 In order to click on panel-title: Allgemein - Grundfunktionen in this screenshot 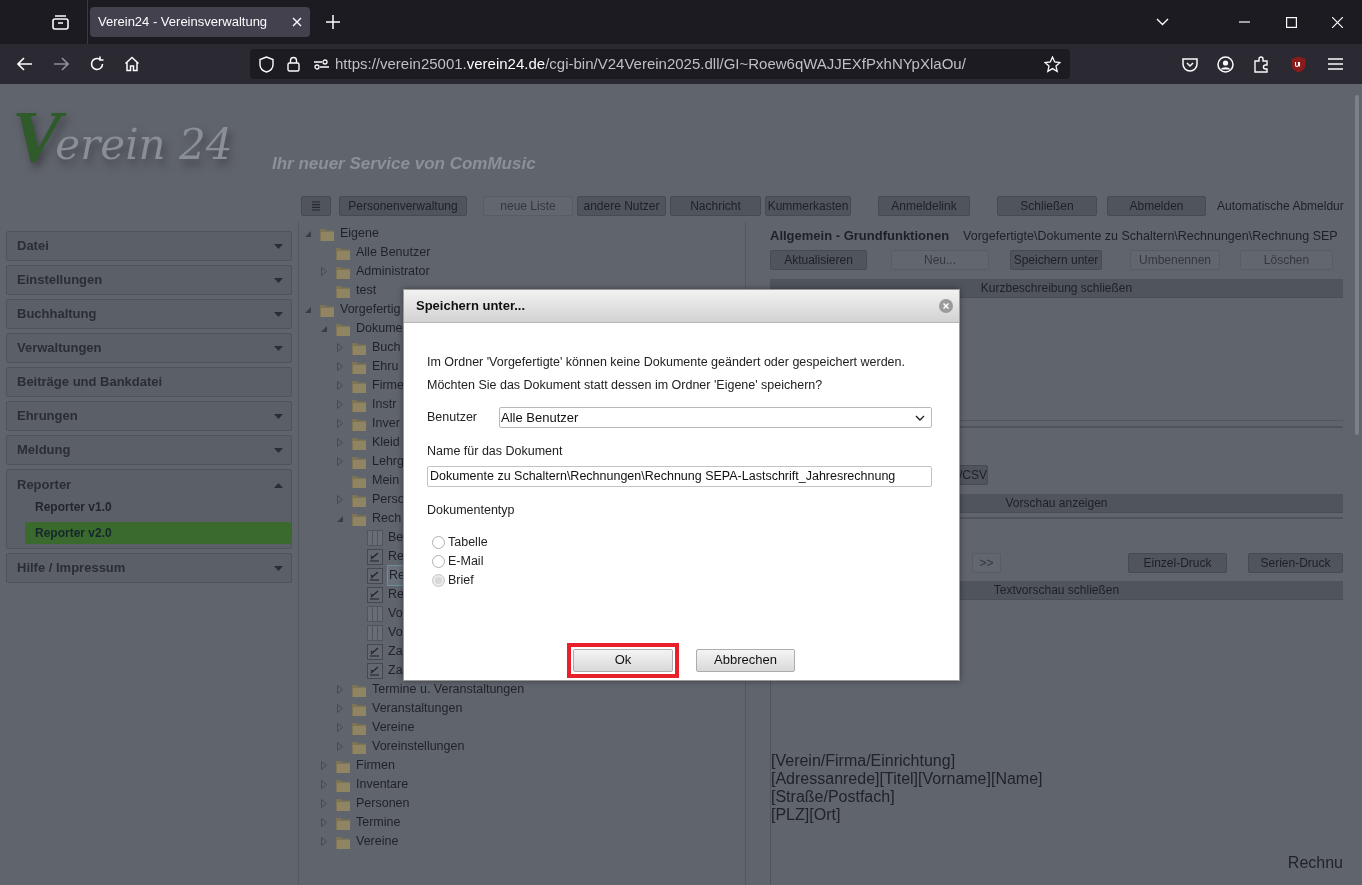, I will do `click(860, 236)`.